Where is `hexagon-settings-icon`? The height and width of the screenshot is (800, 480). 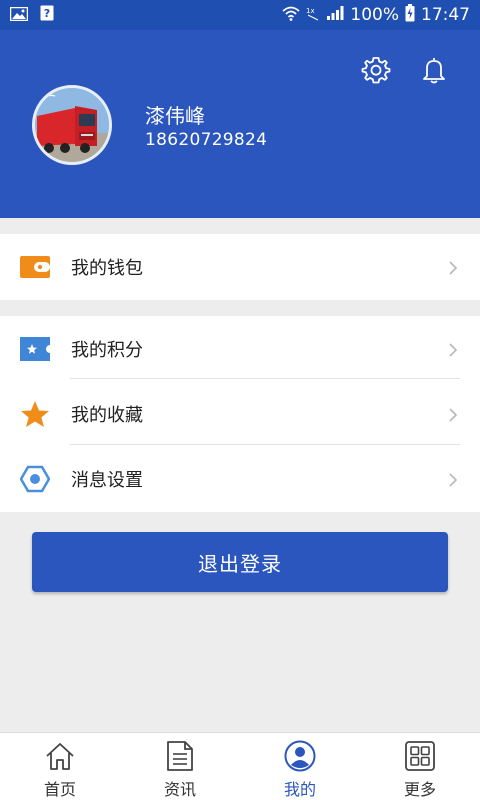 hexagon-settings-icon is located at coordinates (35, 479).